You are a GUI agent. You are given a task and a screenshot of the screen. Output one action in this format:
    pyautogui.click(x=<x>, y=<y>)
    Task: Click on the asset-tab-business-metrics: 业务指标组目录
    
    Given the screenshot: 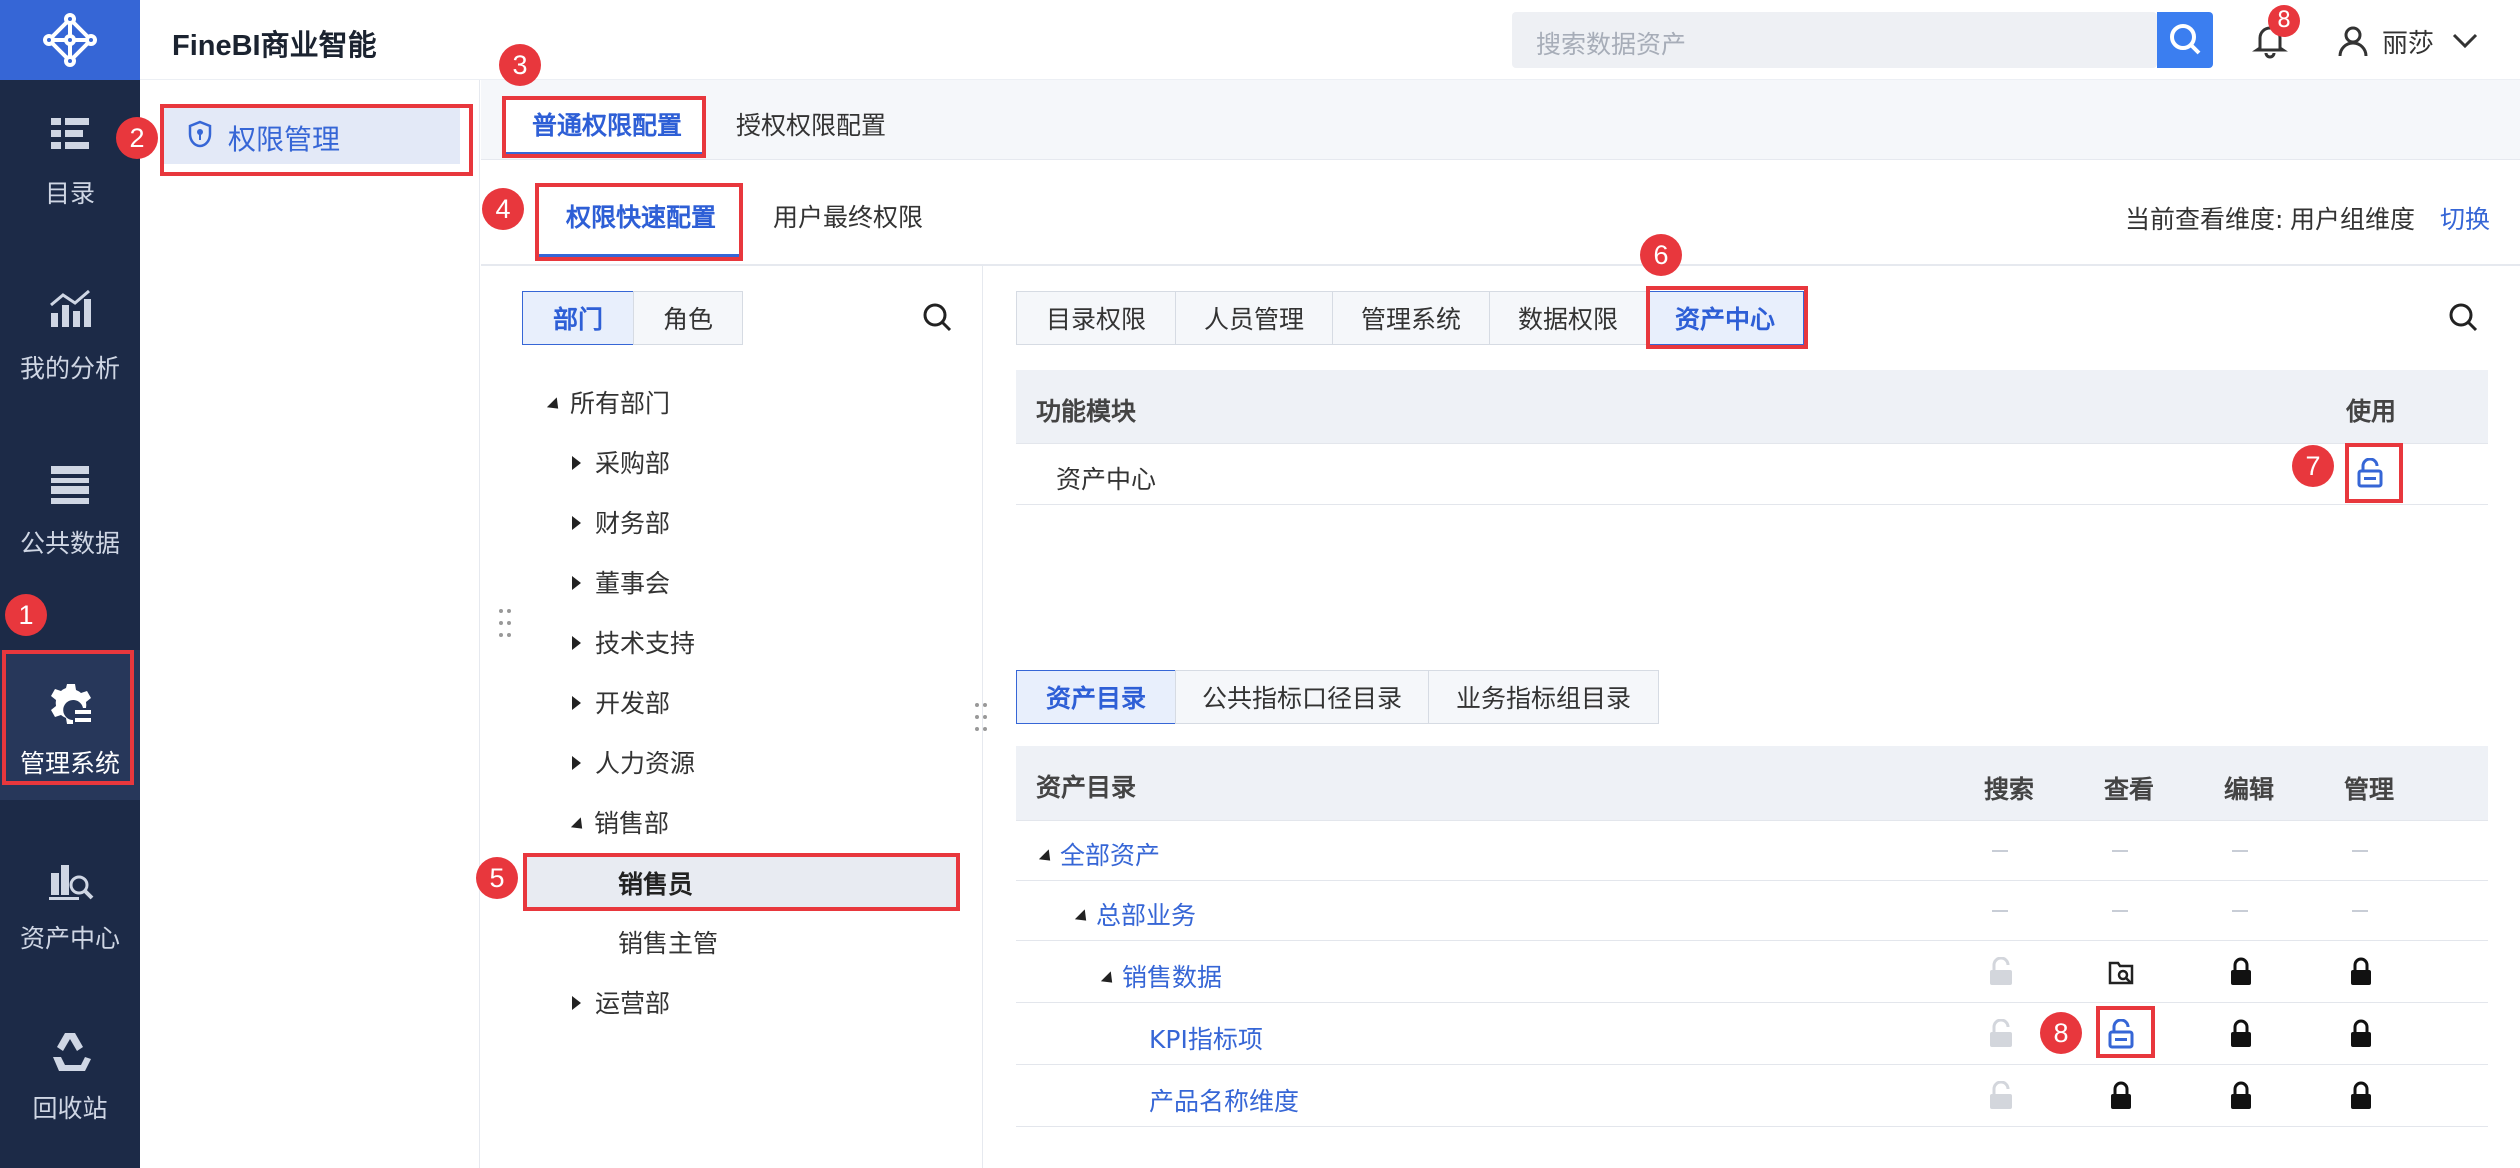 What is the action you would take?
    pyautogui.click(x=1543, y=697)
    